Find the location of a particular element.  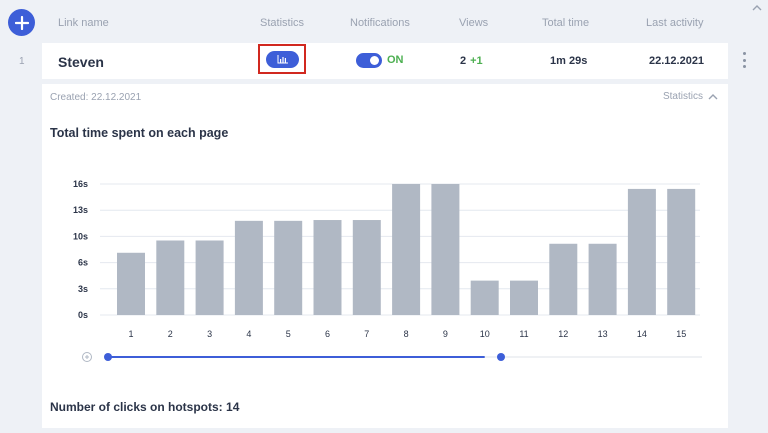

bar-chart-icon is located at coordinates (282, 59).